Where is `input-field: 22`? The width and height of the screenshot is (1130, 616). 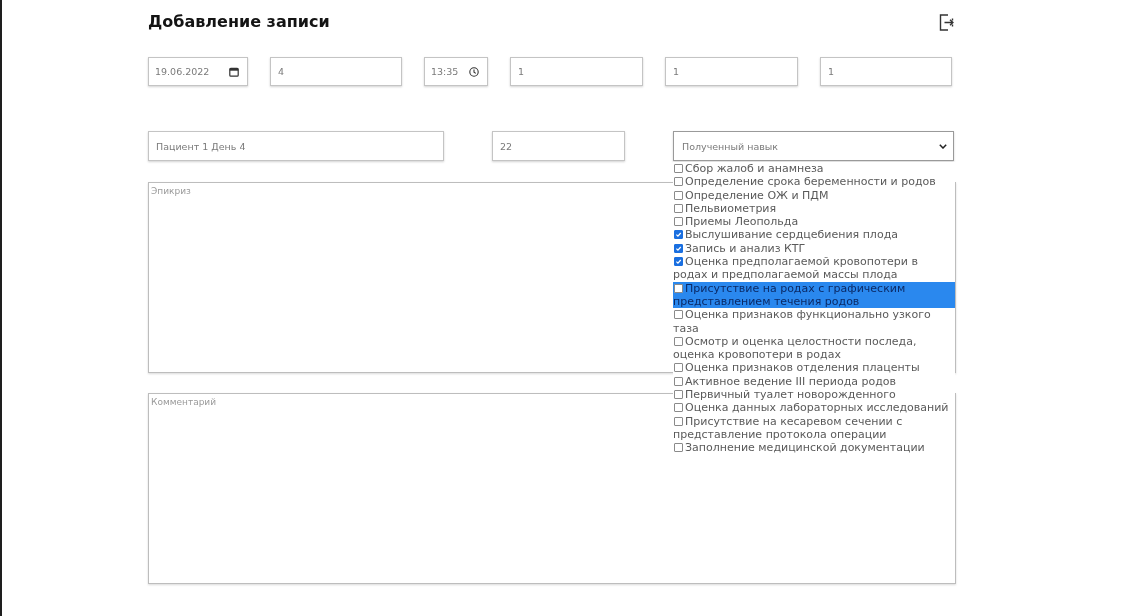 input-field: 22 is located at coordinates (558, 146).